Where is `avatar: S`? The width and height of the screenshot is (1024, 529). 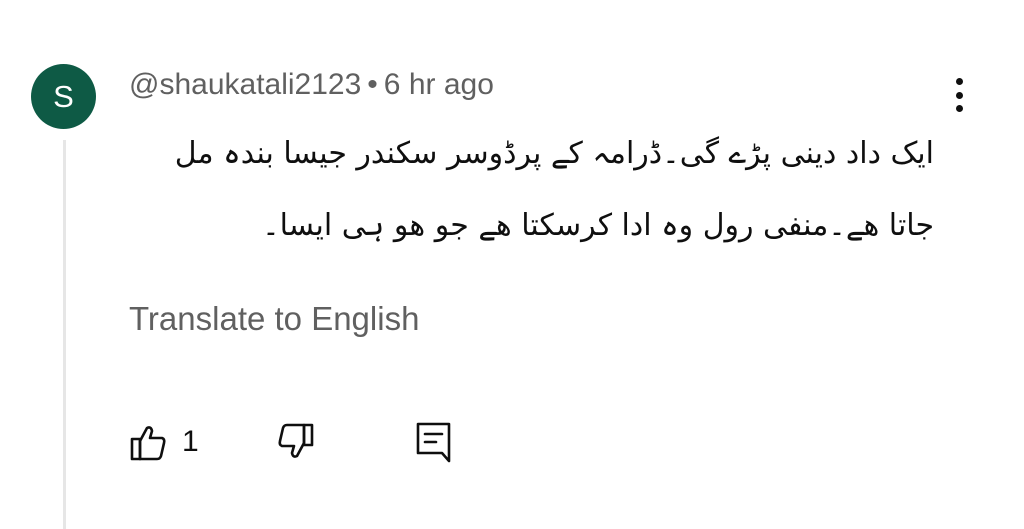
avatar: S is located at coordinates (63, 96).